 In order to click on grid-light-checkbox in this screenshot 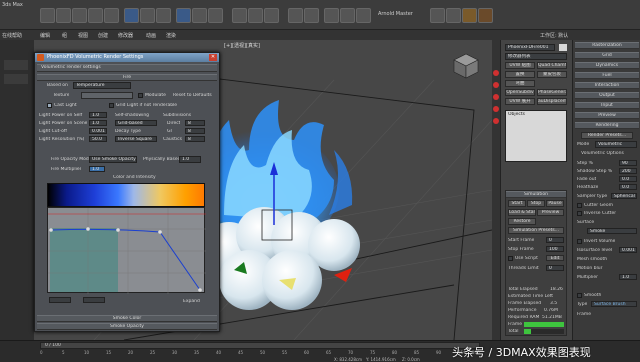, I will do `click(111, 105)`.